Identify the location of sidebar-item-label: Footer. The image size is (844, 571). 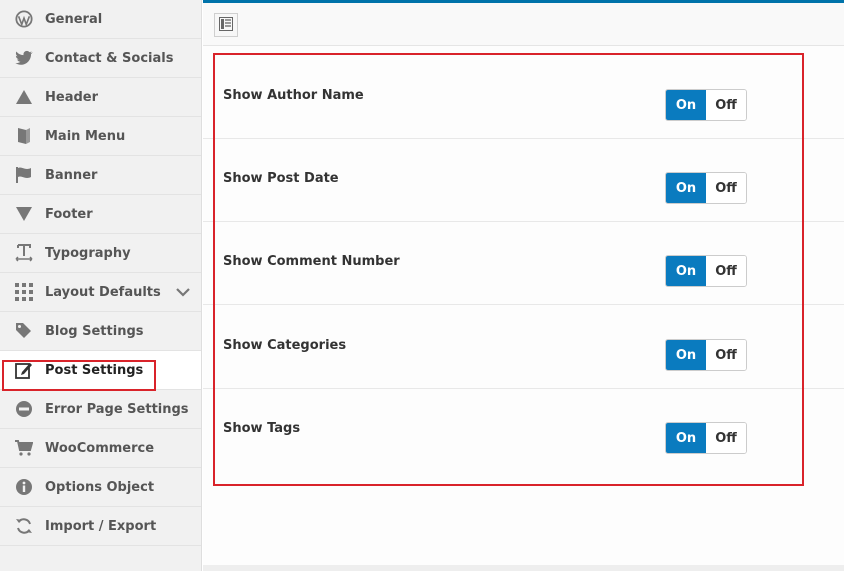
(69, 214).